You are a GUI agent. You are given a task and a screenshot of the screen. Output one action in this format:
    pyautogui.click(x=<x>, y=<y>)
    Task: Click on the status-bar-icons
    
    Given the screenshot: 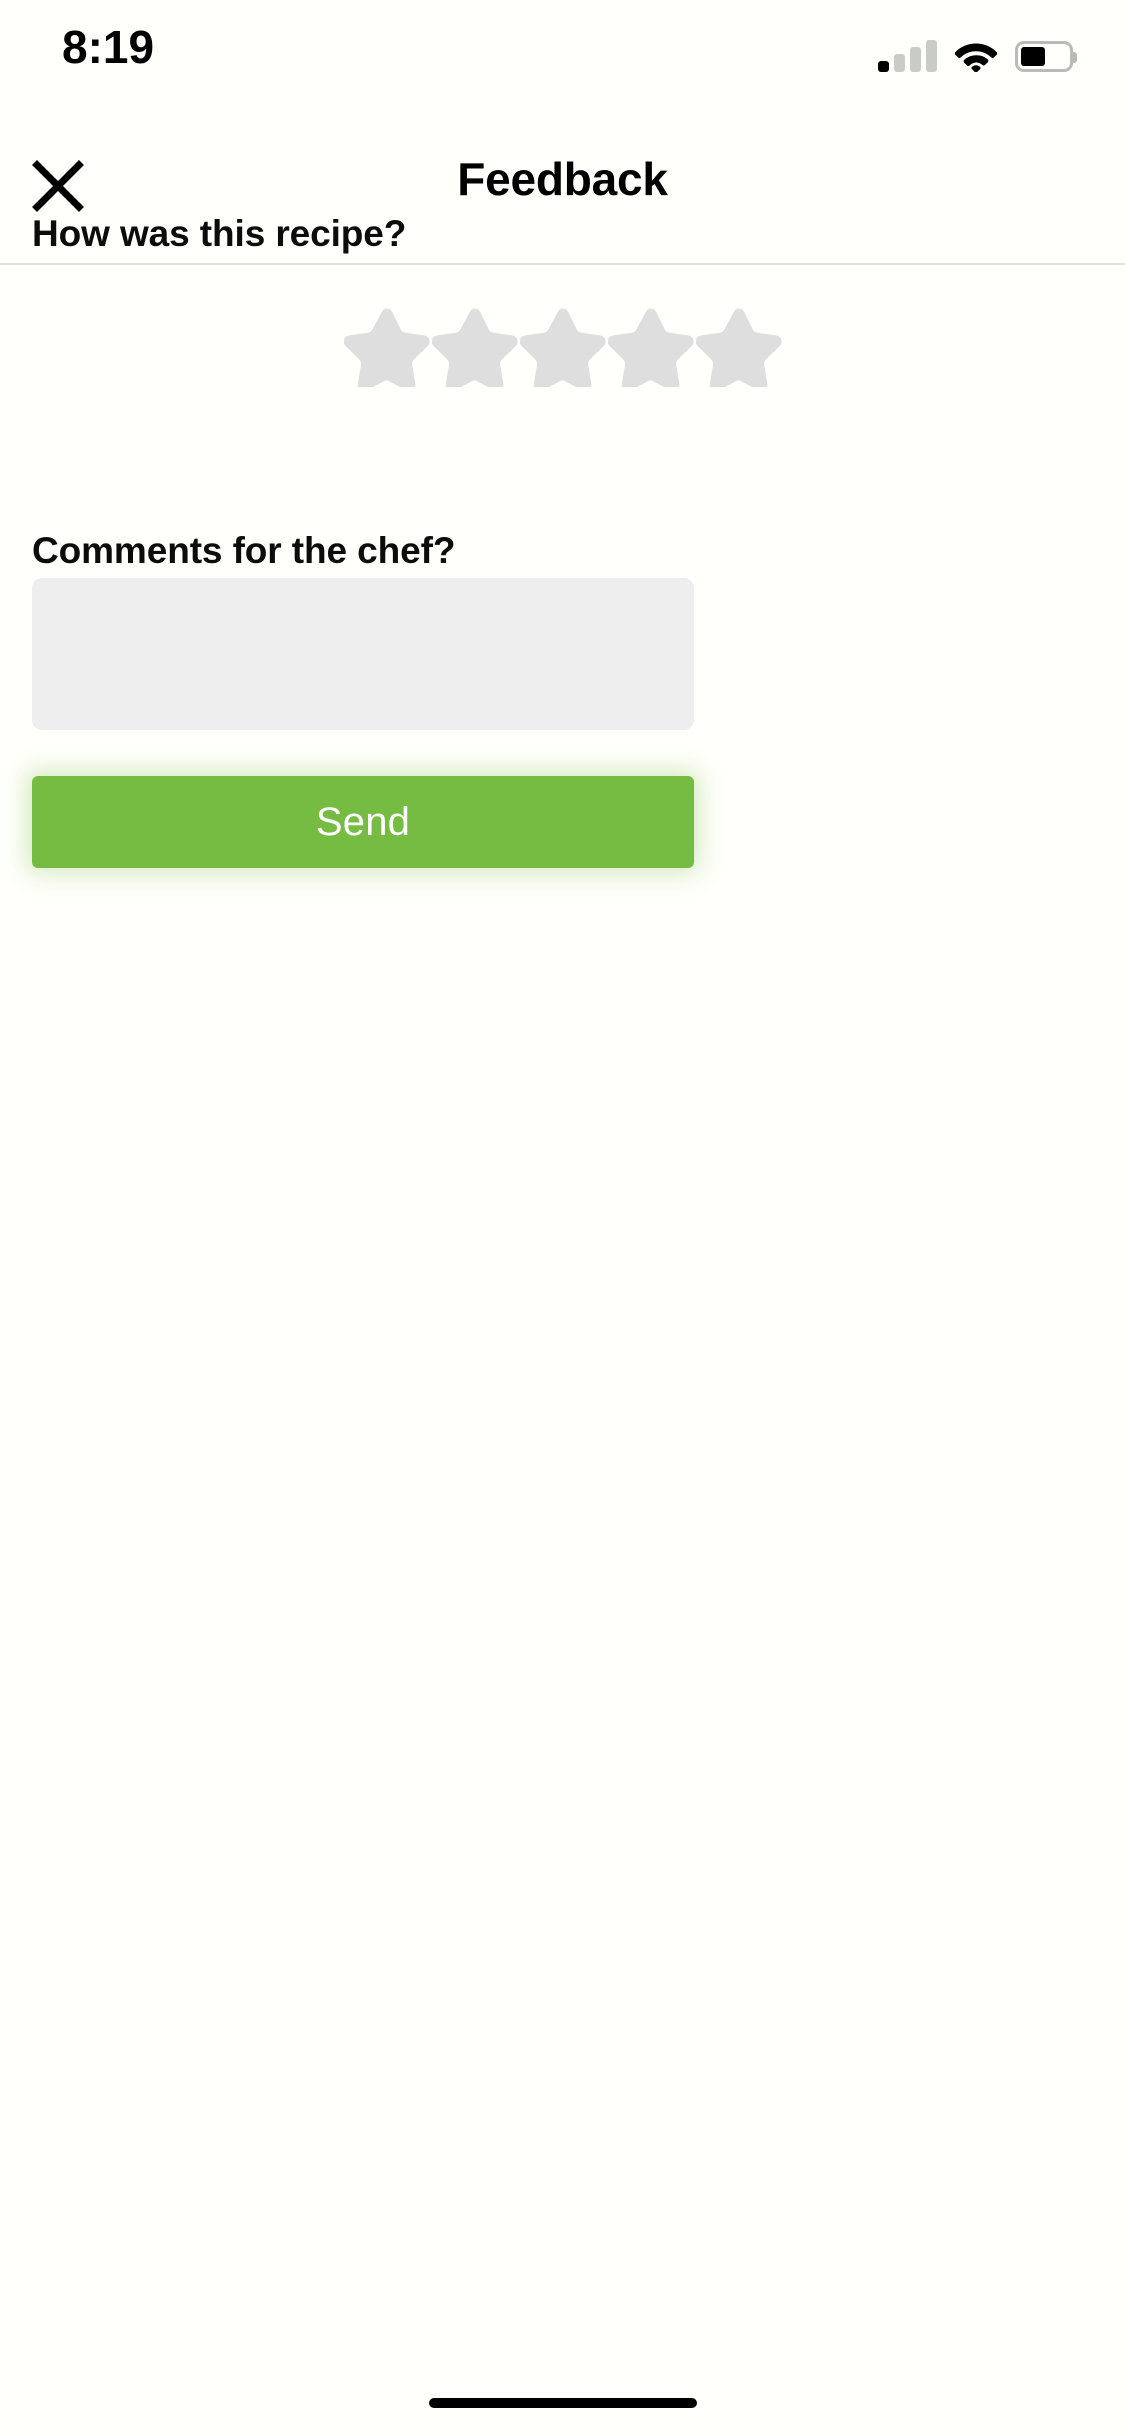 What is the action you would take?
    pyautogui.click(x=977, y=52)
    